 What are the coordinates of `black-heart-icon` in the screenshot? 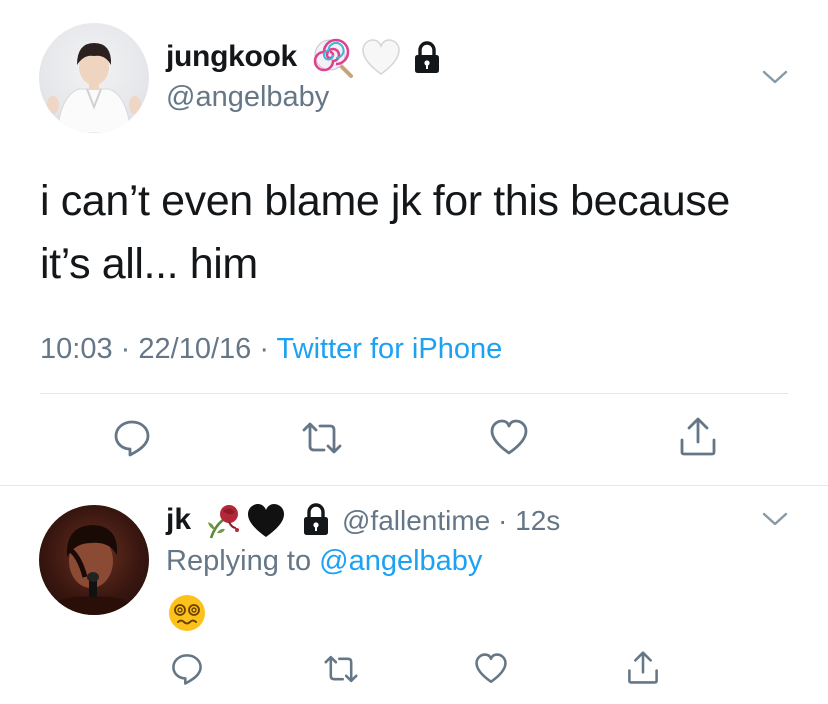 It's located at (266, 521).